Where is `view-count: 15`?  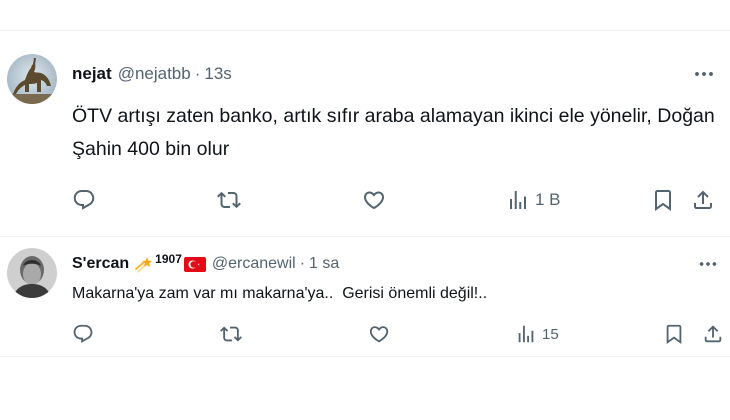 view-count: 15 is located at coordinates (550, 334).